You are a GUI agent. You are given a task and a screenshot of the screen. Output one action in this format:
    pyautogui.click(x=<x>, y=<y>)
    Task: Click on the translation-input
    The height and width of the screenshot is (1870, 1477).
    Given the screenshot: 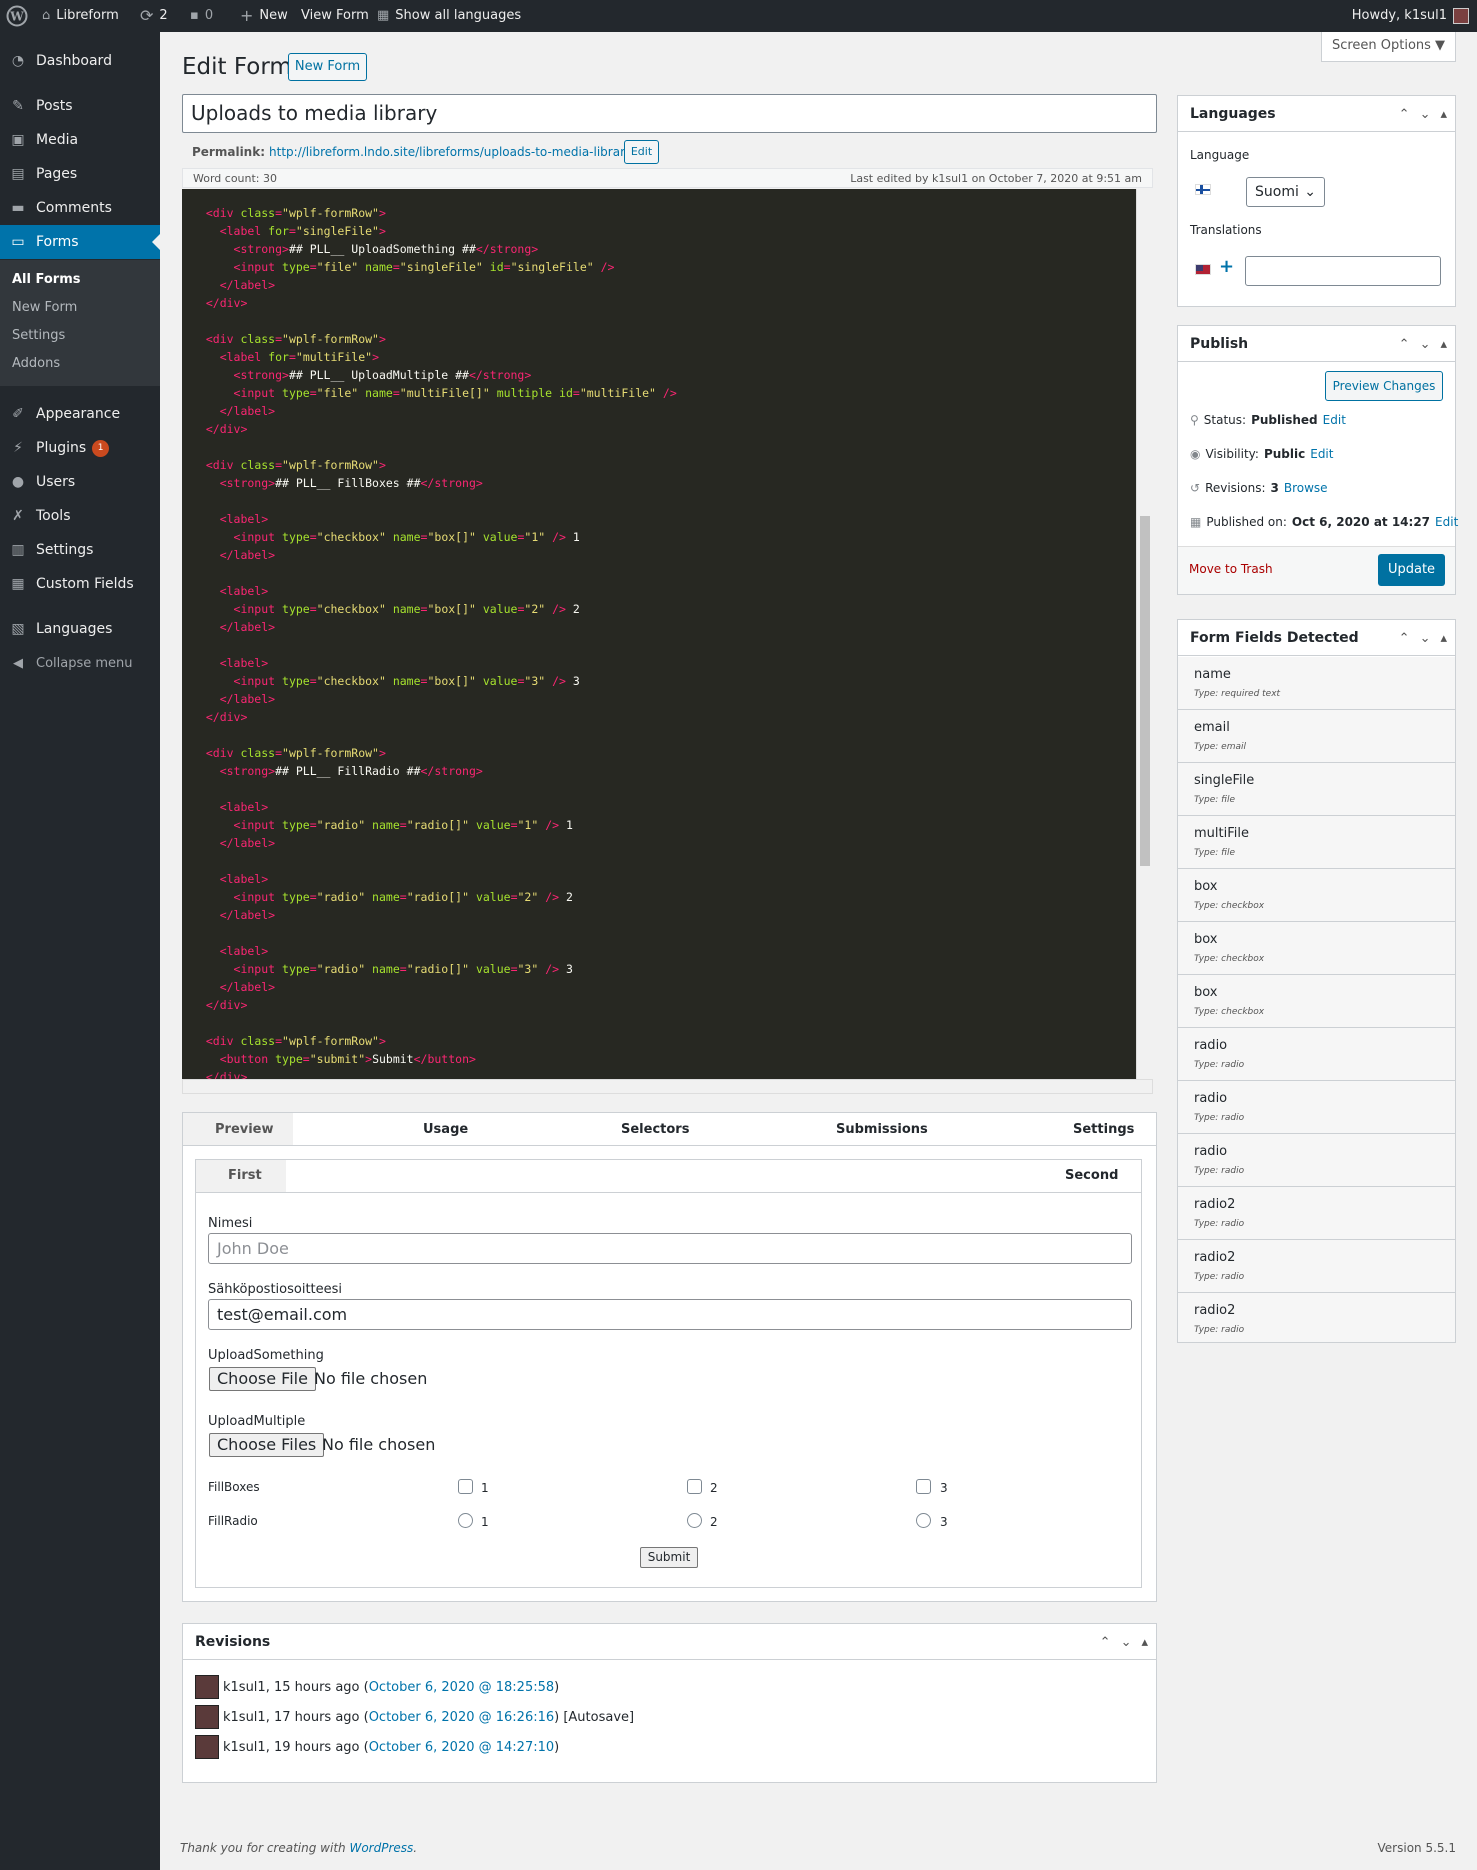 What is the action you would take?
    pyautogui.click(x=1343, y=271)
    